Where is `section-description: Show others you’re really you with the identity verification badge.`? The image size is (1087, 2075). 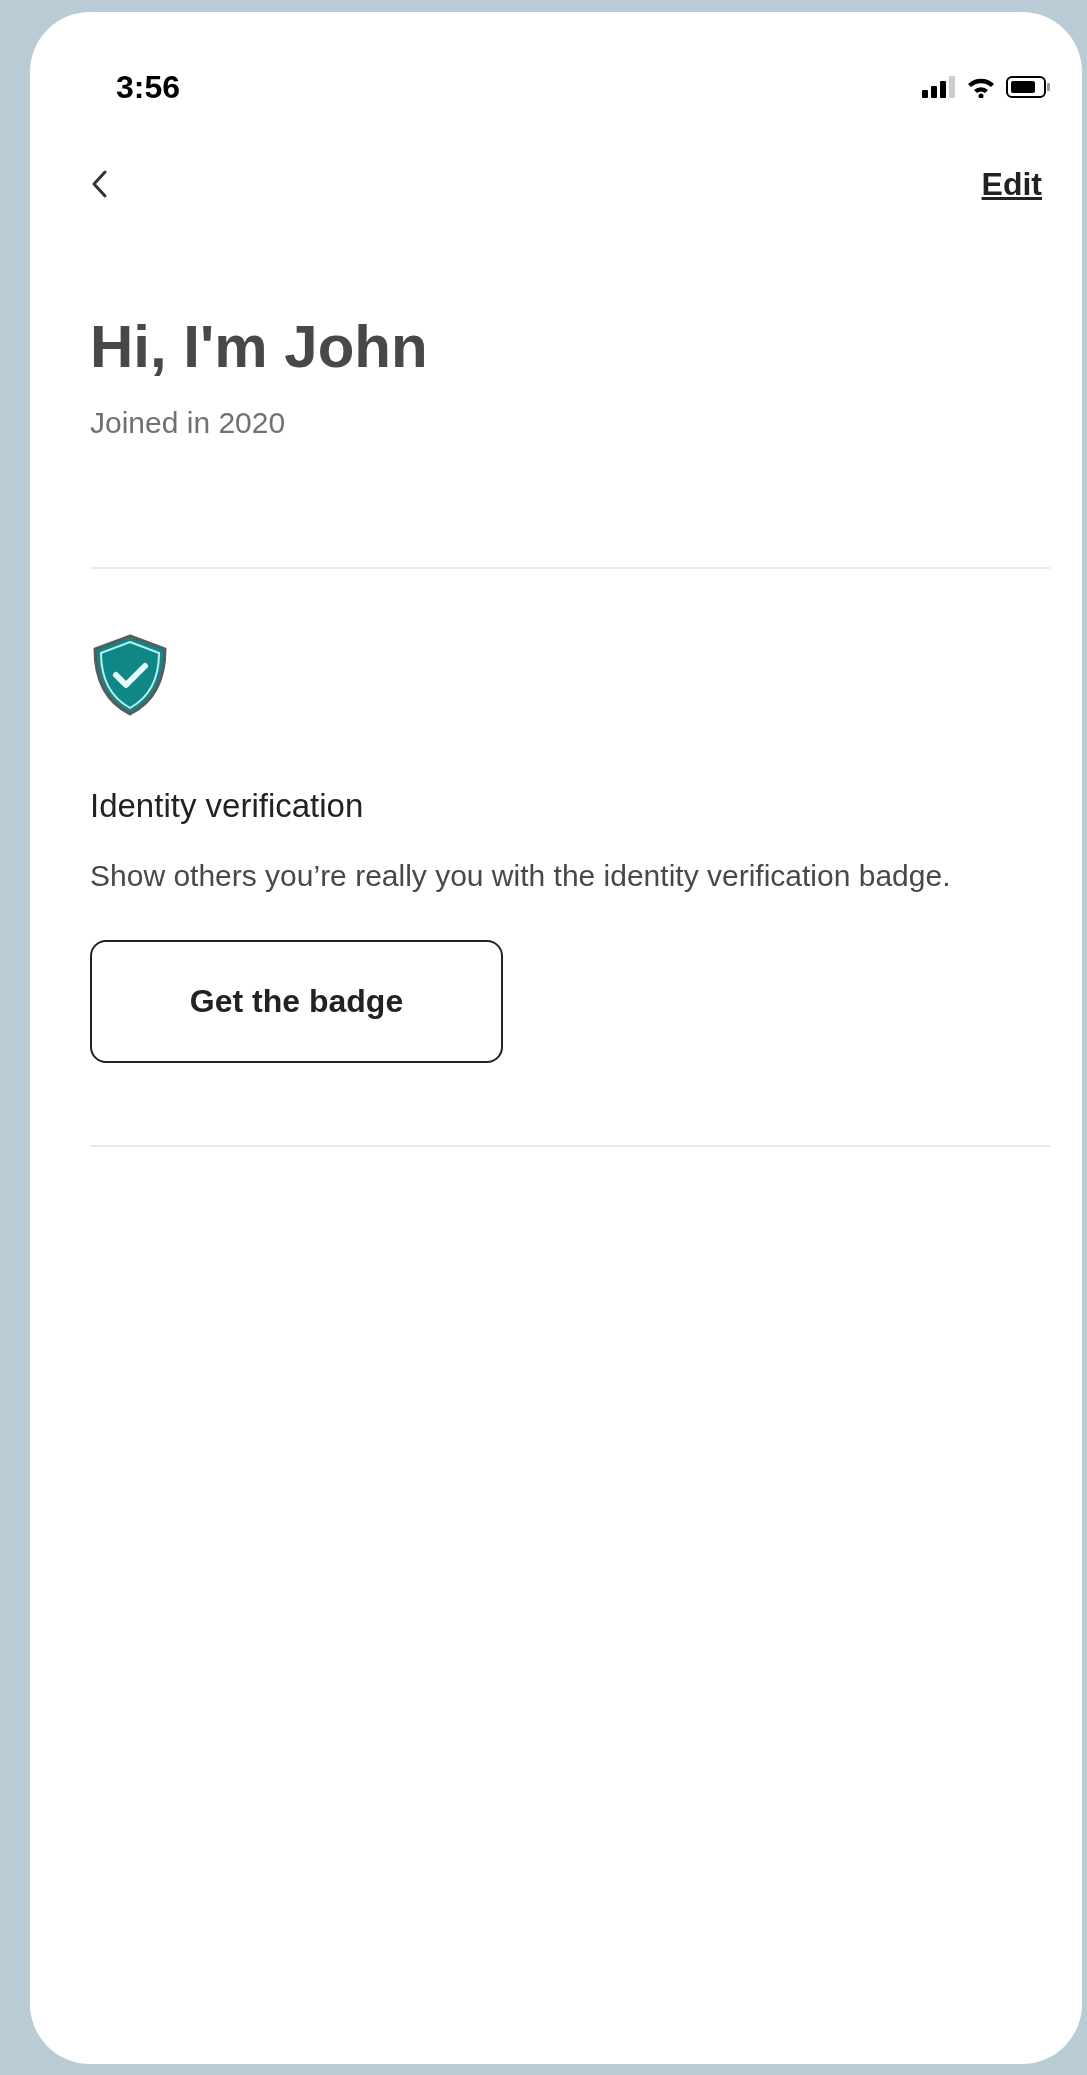 section-description: Show others you’re really you with the identity verification badge. is located at coordinates (521, 875).